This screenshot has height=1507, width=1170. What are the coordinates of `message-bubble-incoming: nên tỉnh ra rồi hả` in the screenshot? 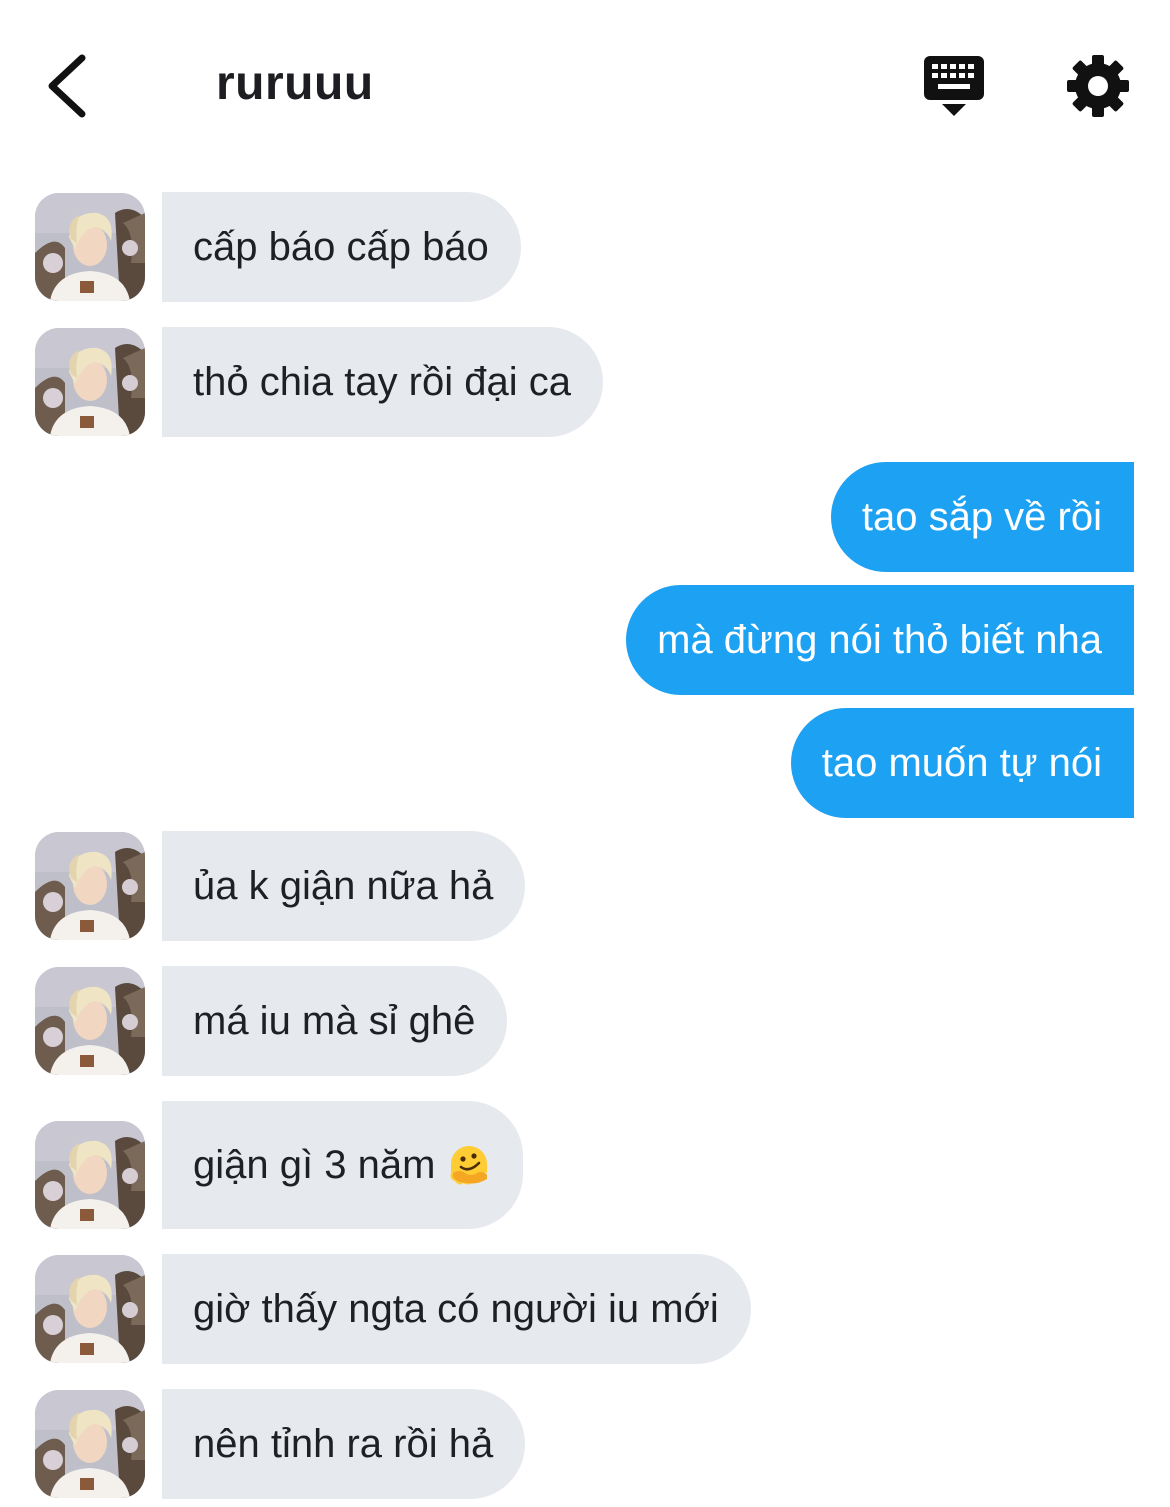 It's located at (344, 1444).